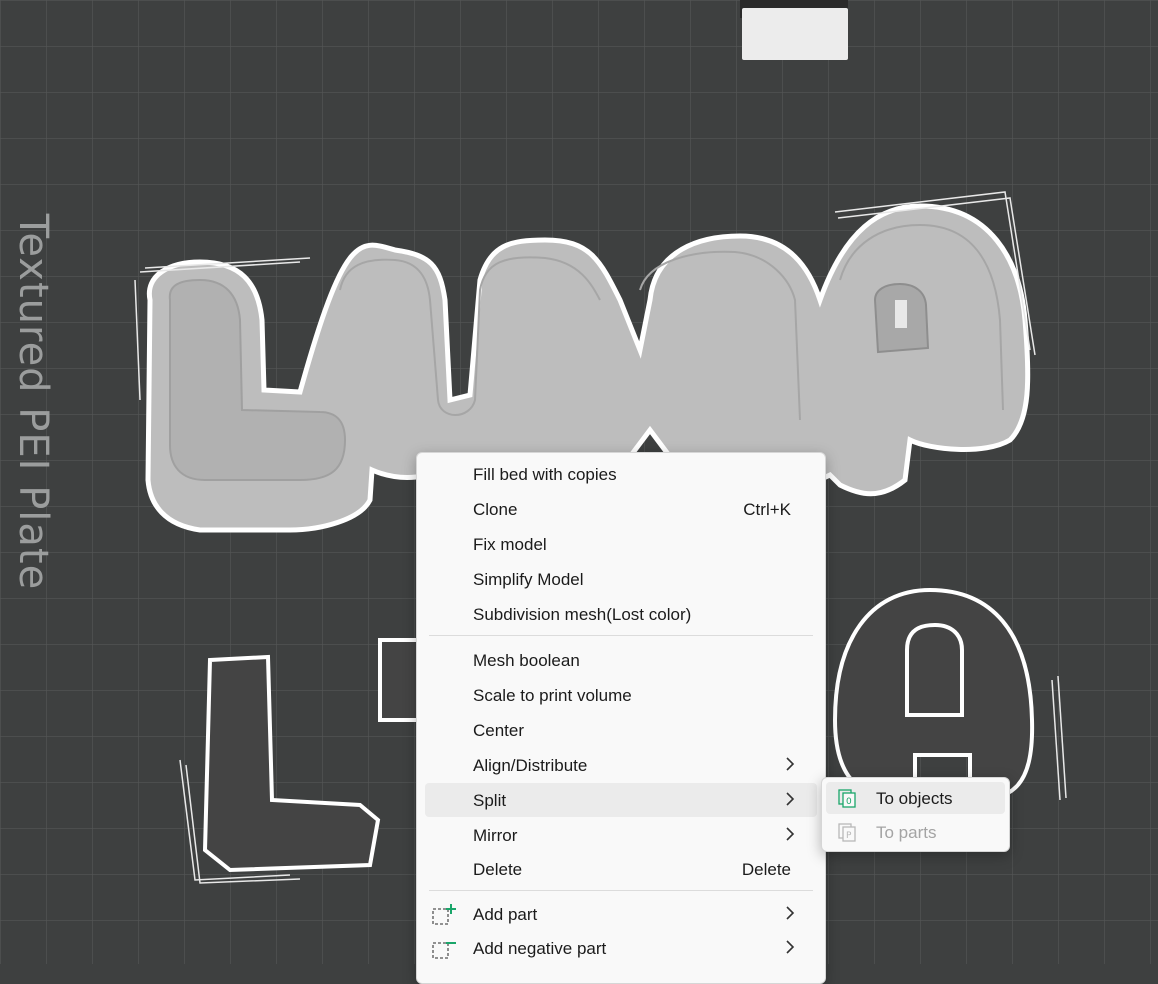 The width and height of the screenshot is (1158, 984). I want to click on menu-item-align-distribute: Align/Distribute, so click(621, 765).